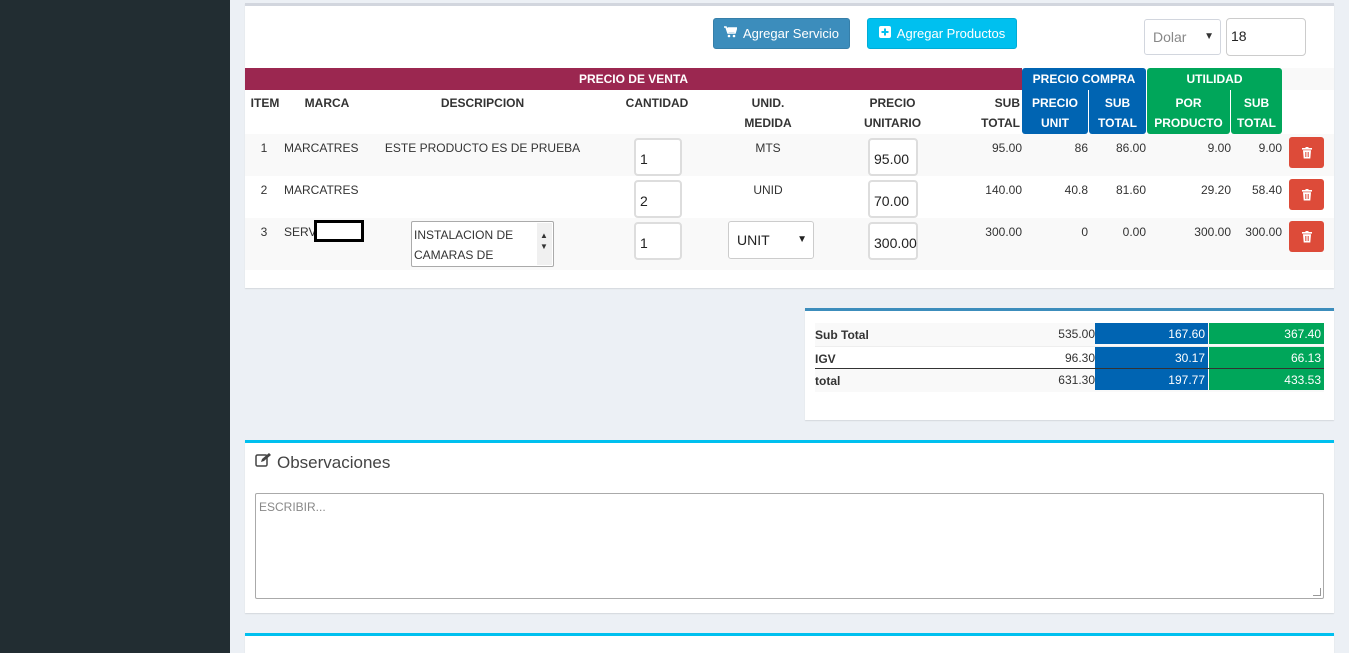 This screenshot has height=653, width=1349. I want to click on cart-icon, so click(730, 33).